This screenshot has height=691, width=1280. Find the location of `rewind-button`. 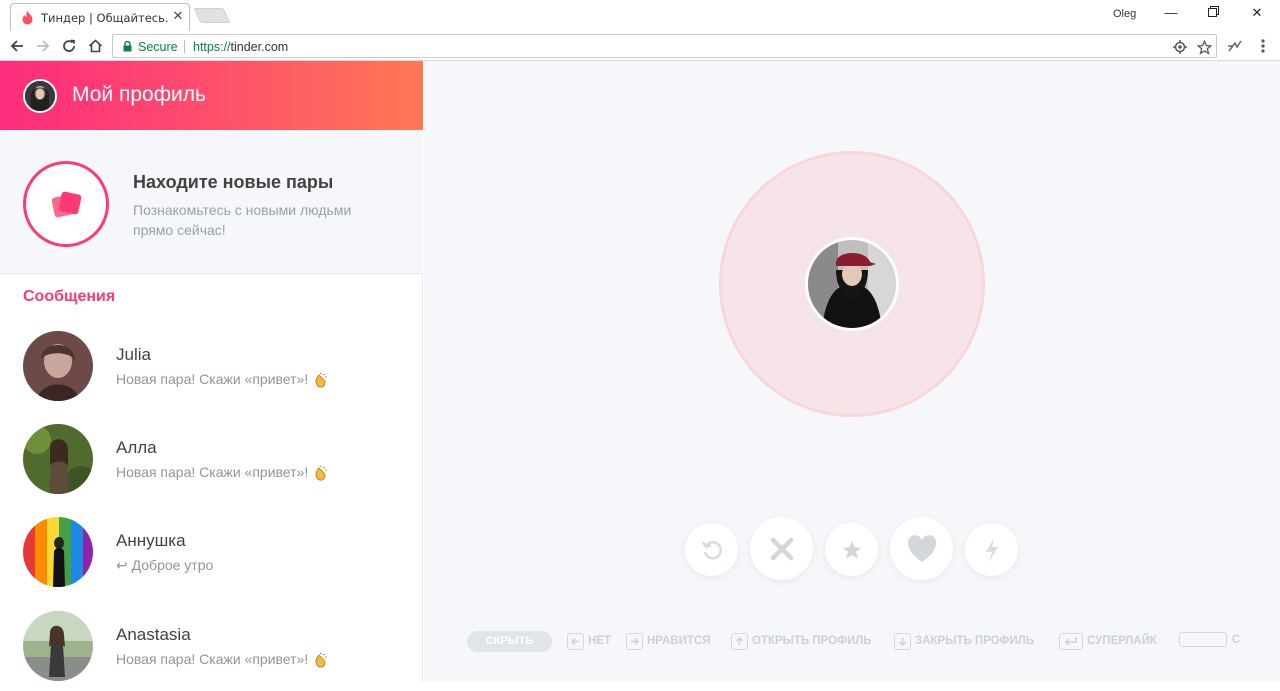

rewind-button is located at coordinates (711, 549).